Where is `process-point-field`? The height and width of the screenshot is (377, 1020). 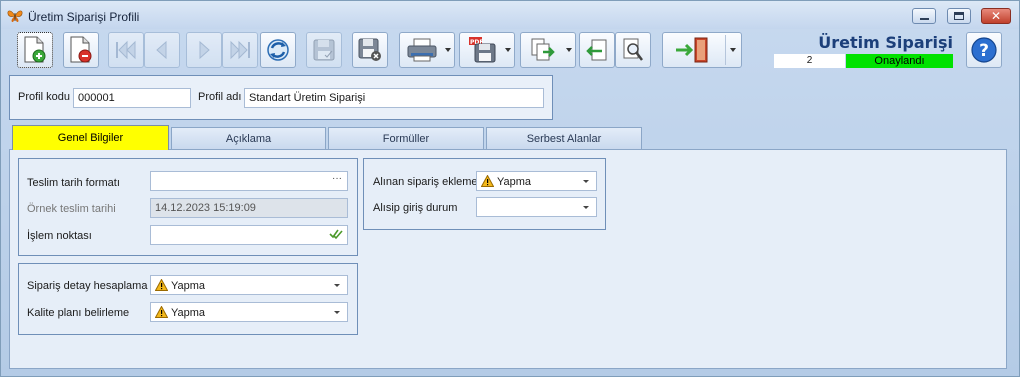 process-point-field is located at coordinates (249, 235).